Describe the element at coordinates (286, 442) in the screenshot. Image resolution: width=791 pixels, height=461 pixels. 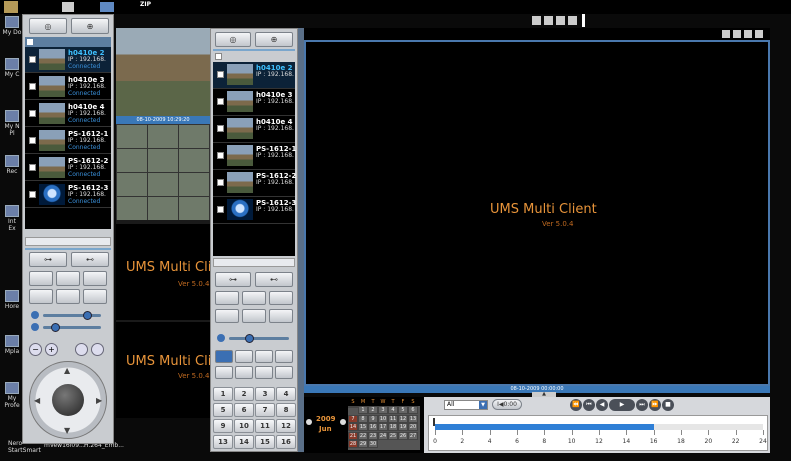
I see `channel-16-button: 16` at that location.